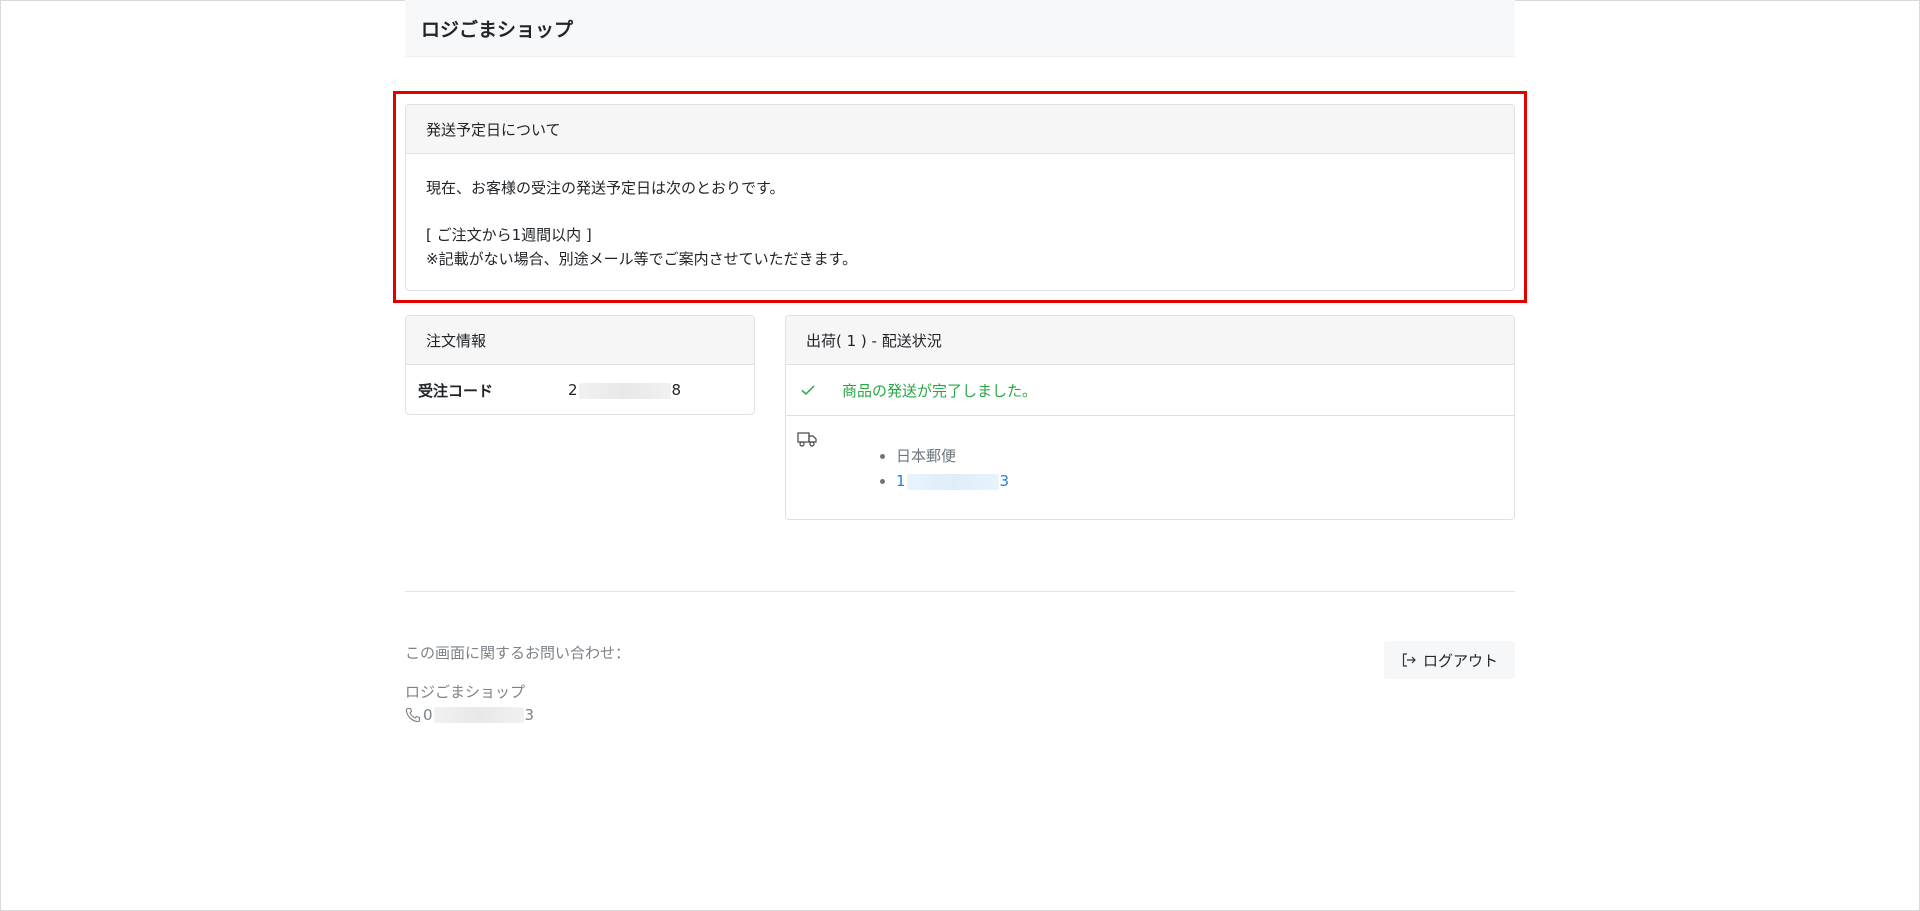  Describe the element at coordinates (413, 715) in the screenshot. I see `phone-icon` at that location.